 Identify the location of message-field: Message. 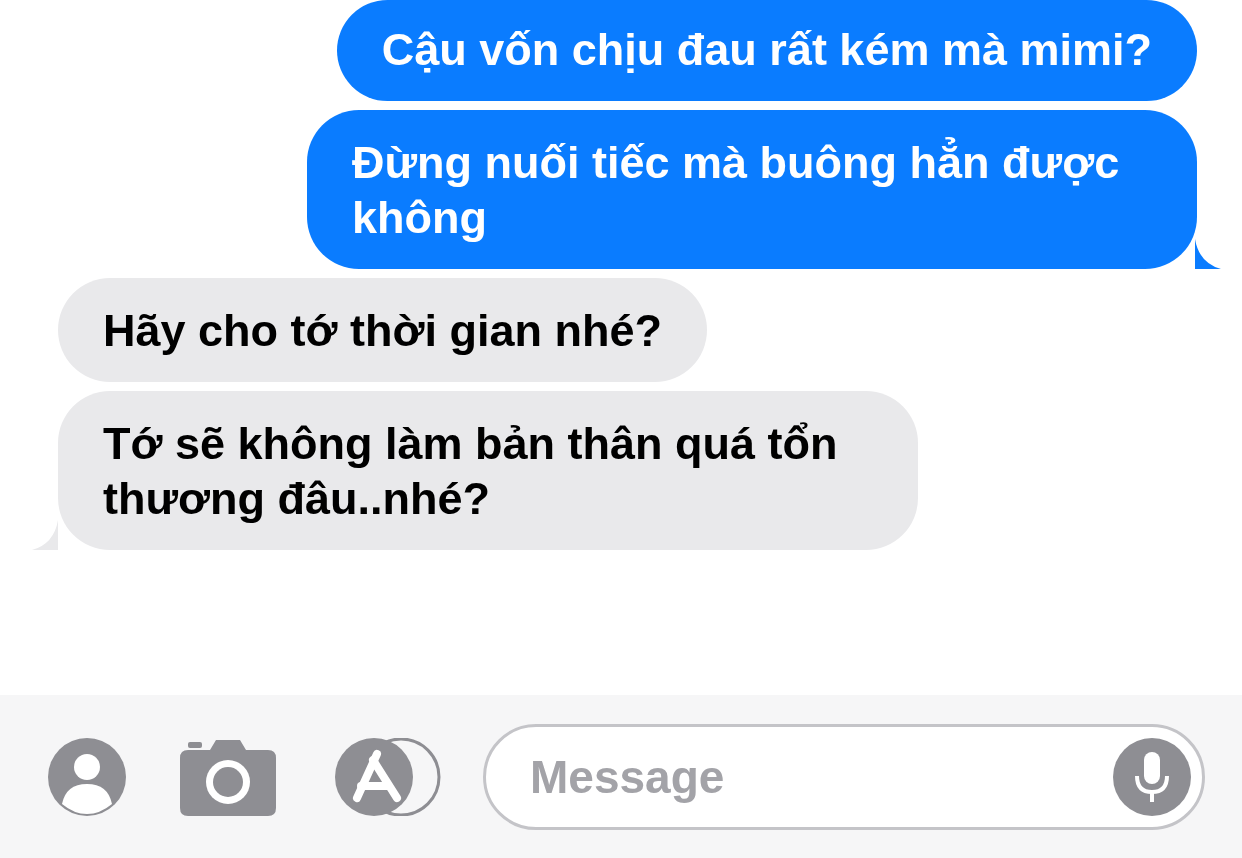
(844, 776).